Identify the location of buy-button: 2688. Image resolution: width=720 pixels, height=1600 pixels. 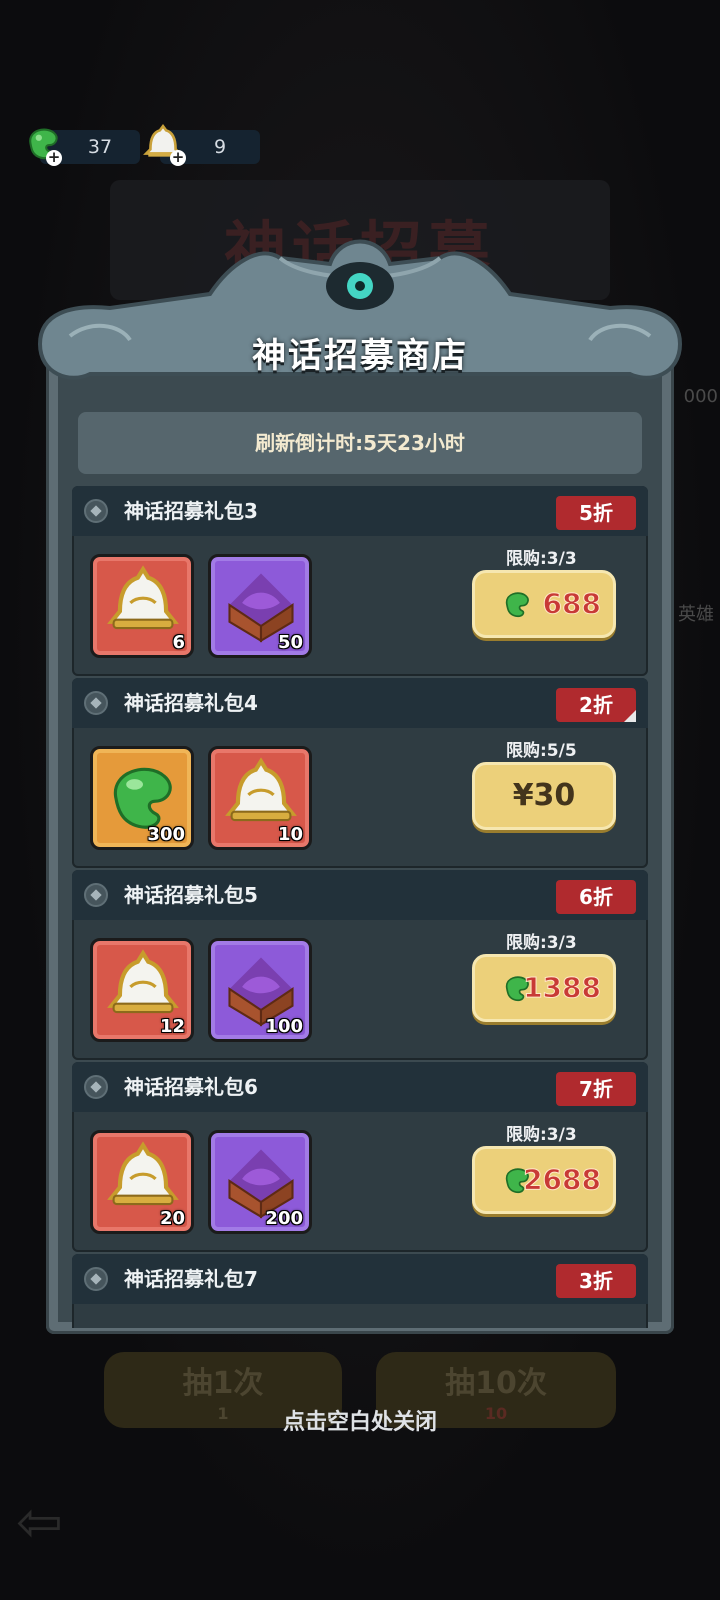
(544, 1180).